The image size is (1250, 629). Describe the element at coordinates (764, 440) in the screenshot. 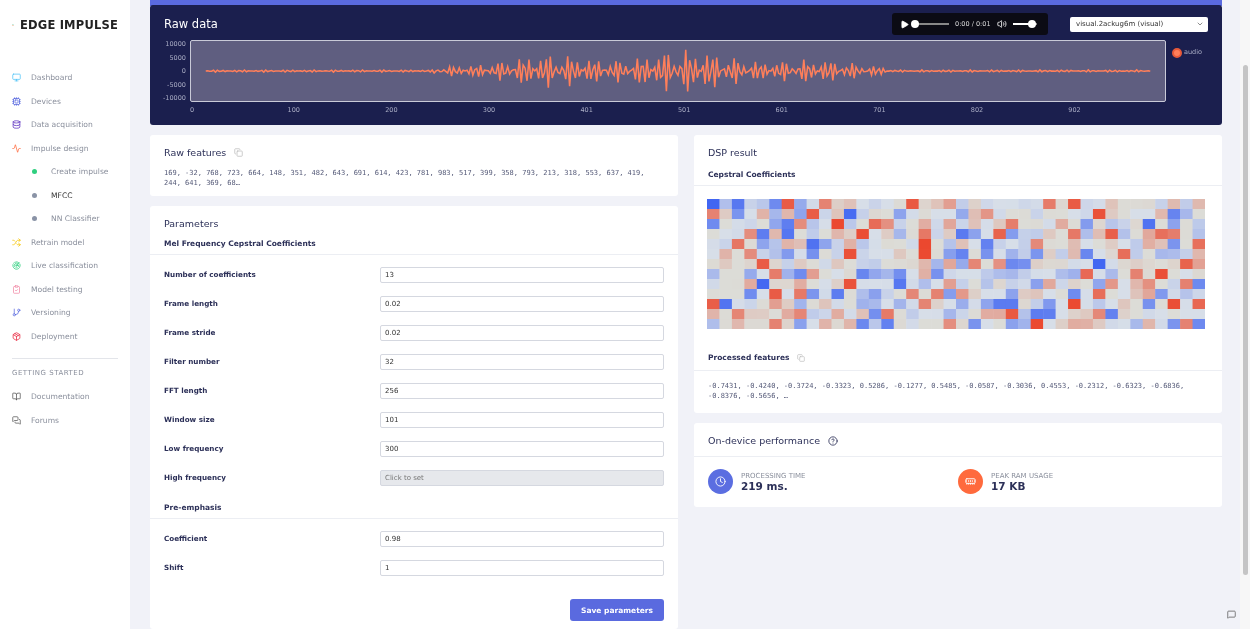

I see `card-title: On-device performance` at that location.